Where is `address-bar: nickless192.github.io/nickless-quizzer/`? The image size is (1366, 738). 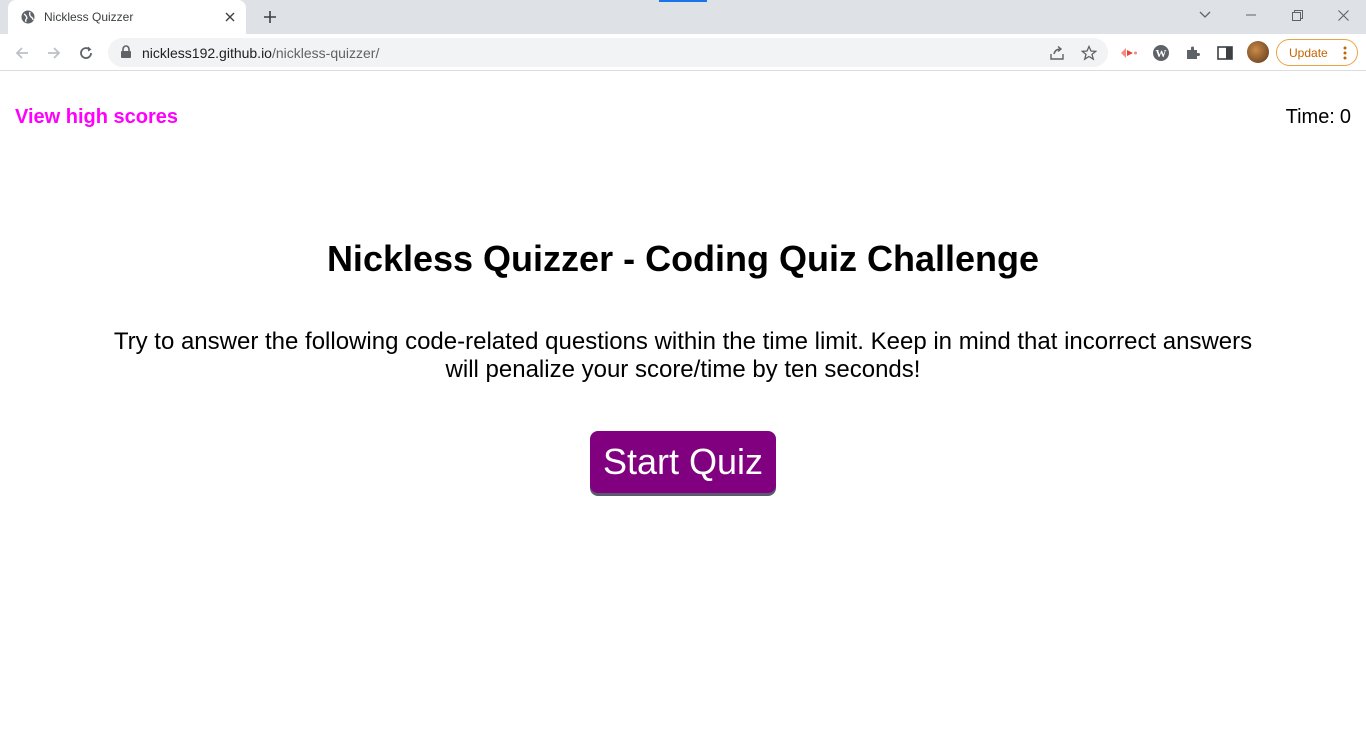 address-bar: nickless192.github.io/nickless-quizzer/ is located at coordinates (608, 52).